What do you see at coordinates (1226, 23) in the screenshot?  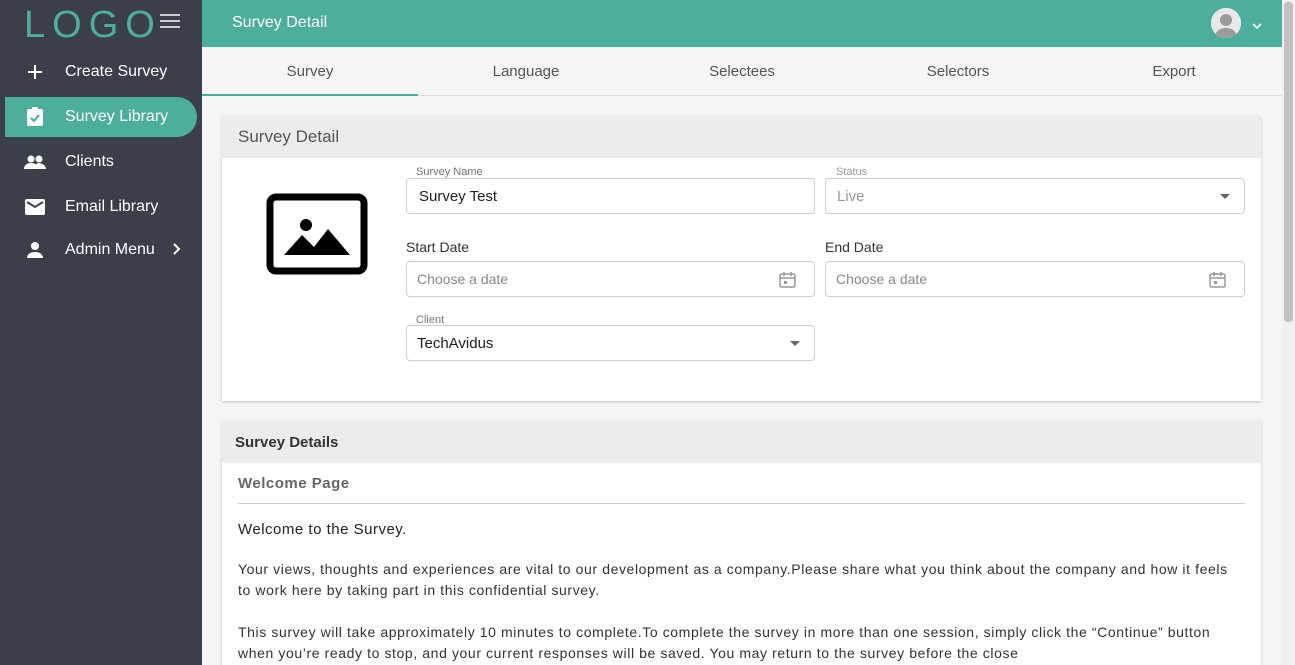 I see `avatar` at bounding box center [1226, 23].